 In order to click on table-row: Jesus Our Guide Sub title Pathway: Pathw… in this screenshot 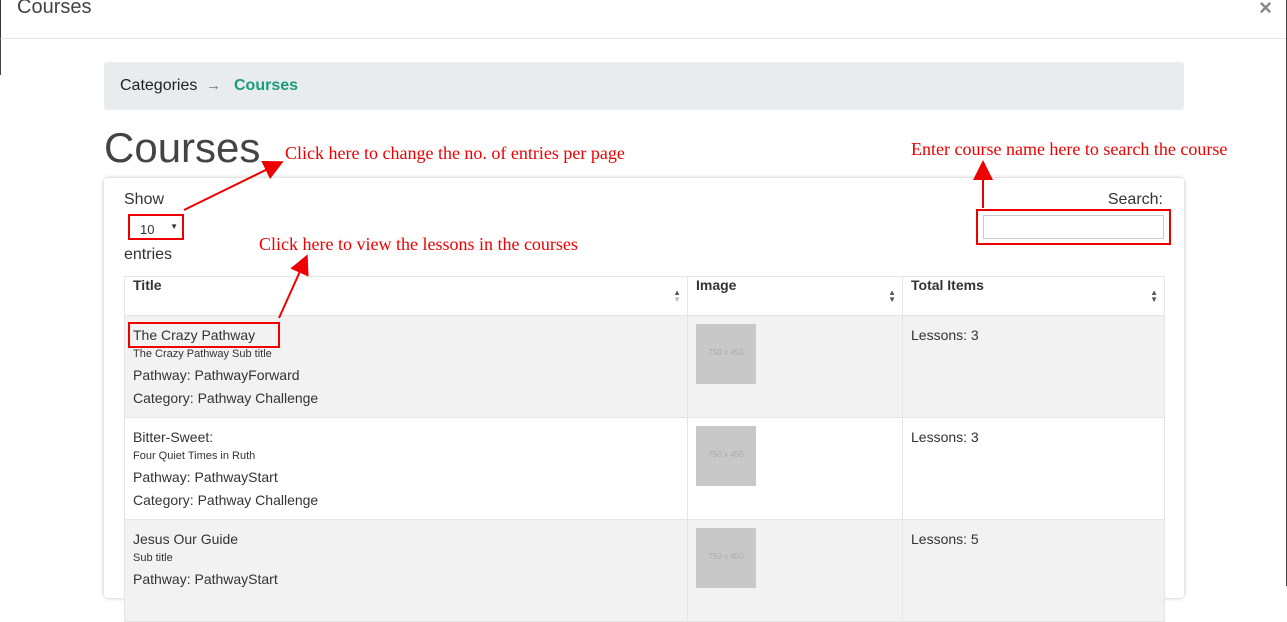, I will do `click(644, 570)`.